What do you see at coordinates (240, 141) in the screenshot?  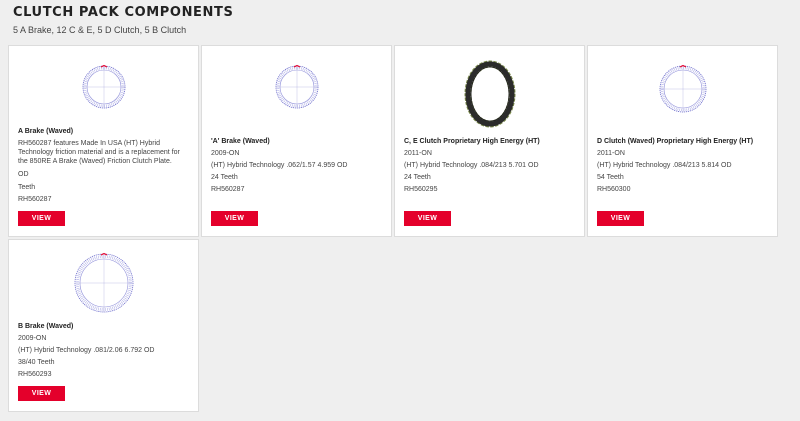 I see `product-name: 'A' Brake (Waved)` at bounding box center [240, 141].